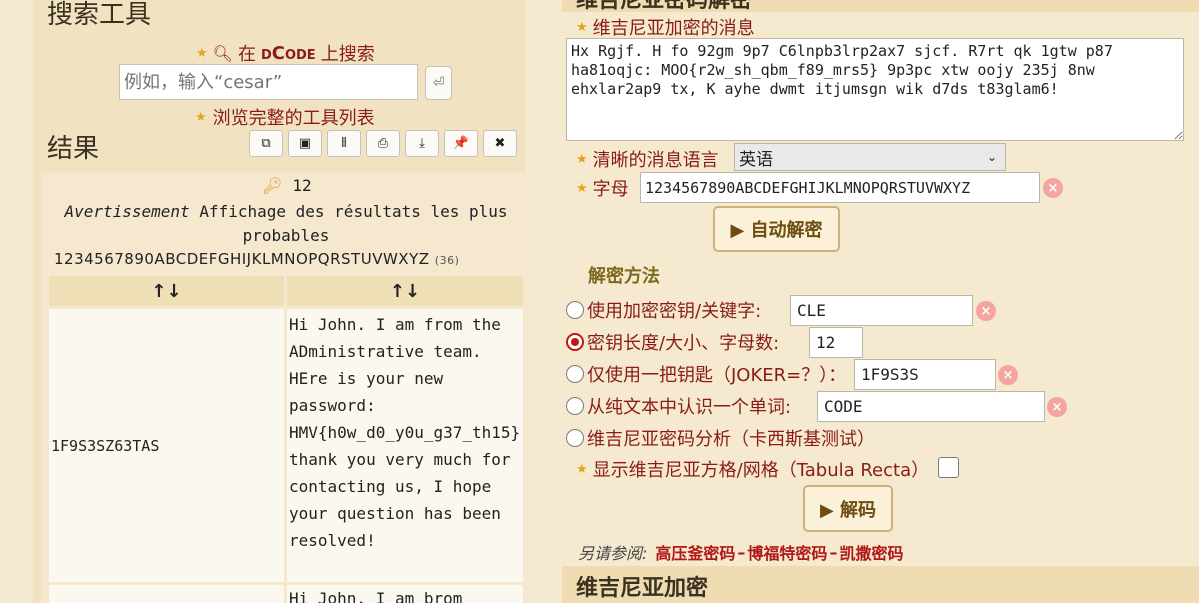  Describe the element at coordinates (305, 143) in the screenshot. I see `save-icon: ▣` at that location.